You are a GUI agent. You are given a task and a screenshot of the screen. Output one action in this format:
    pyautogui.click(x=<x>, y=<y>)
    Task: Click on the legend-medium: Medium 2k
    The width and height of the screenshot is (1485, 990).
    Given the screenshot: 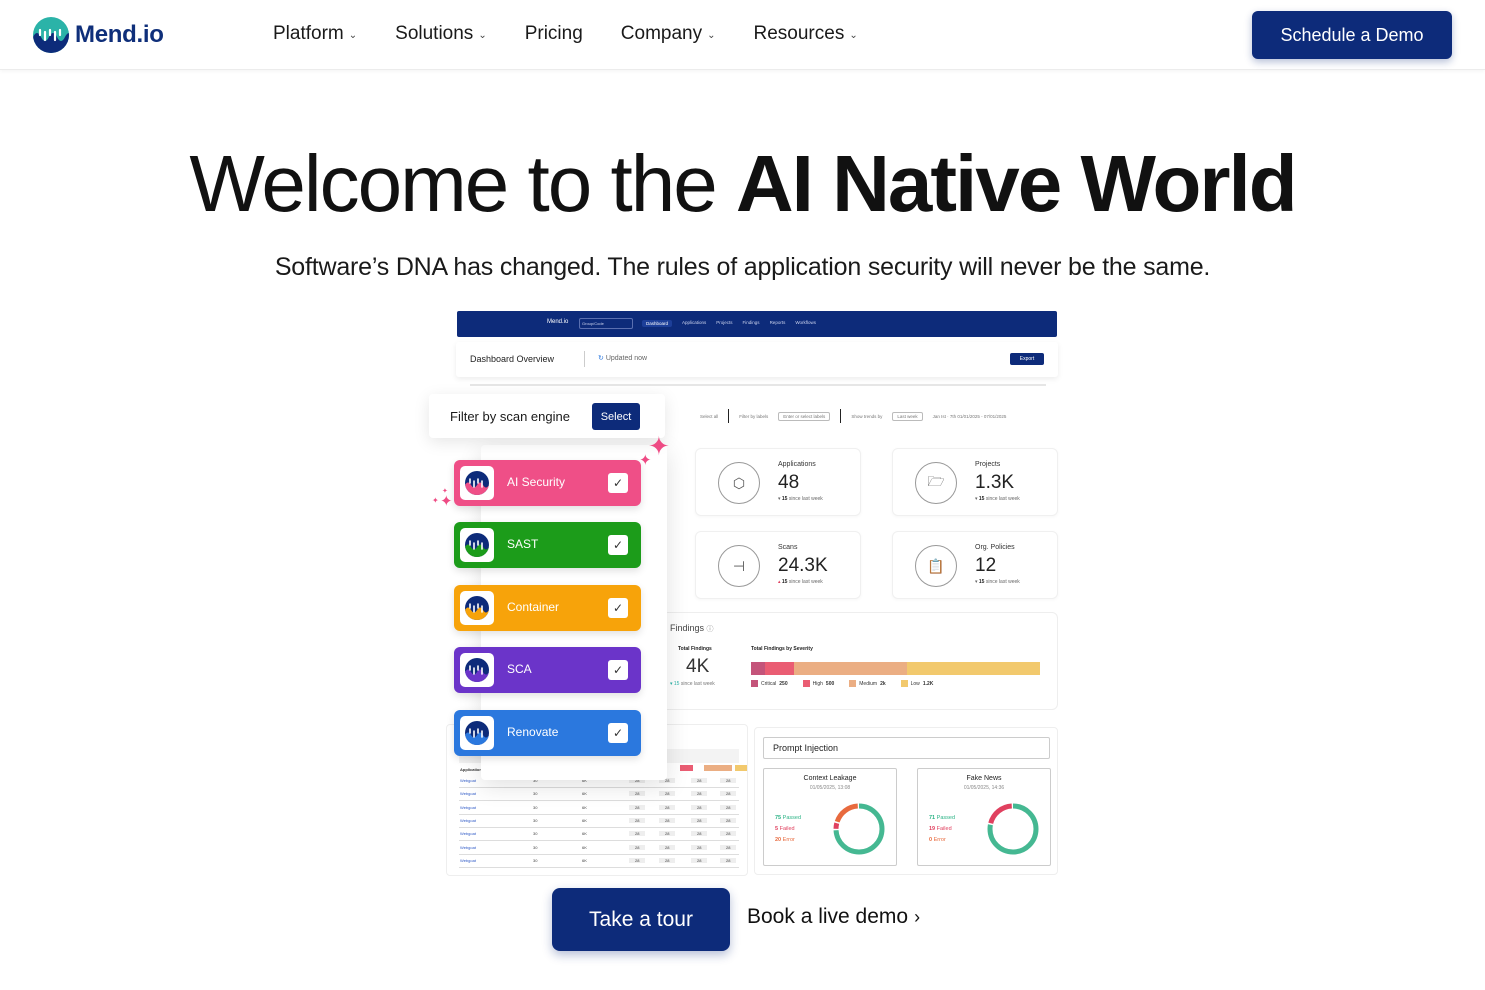 What is the action you would take?
    pyautogui.click(x=867, y=683)
    